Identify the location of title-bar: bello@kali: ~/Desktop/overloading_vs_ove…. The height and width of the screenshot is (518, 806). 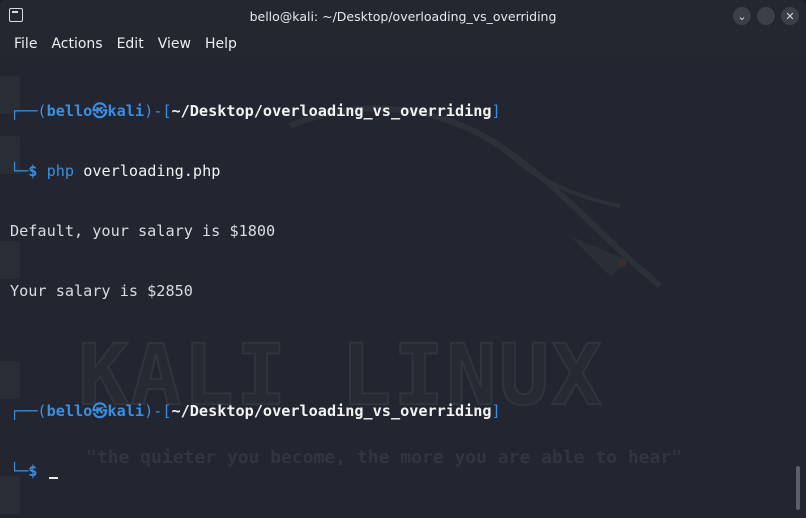
(403, 16).